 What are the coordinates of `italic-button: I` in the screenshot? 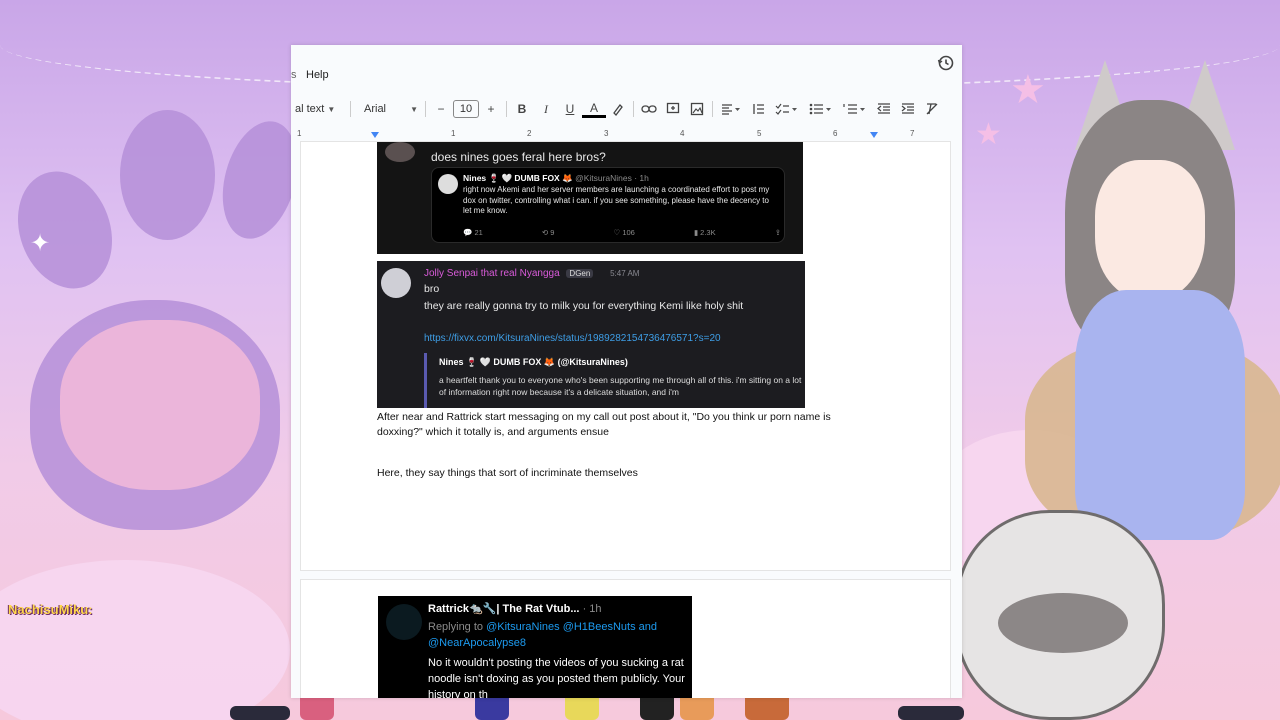 It's located at (546, 109).